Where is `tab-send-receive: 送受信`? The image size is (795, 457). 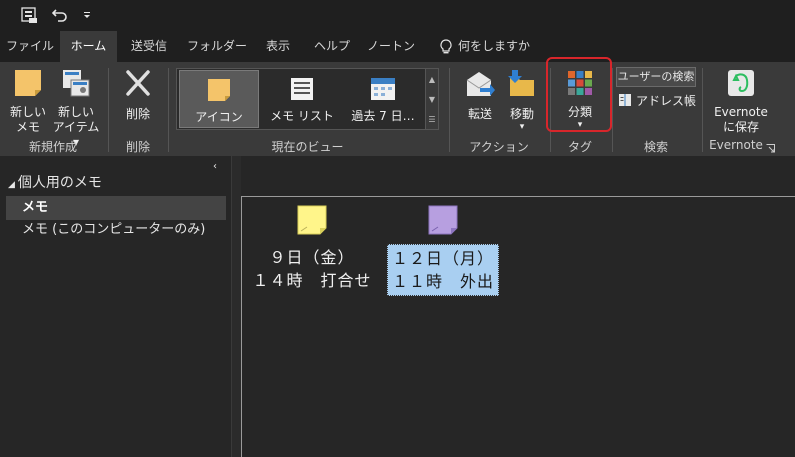 tab-send-receive: 送受信 is located at coordinates (149, 46).